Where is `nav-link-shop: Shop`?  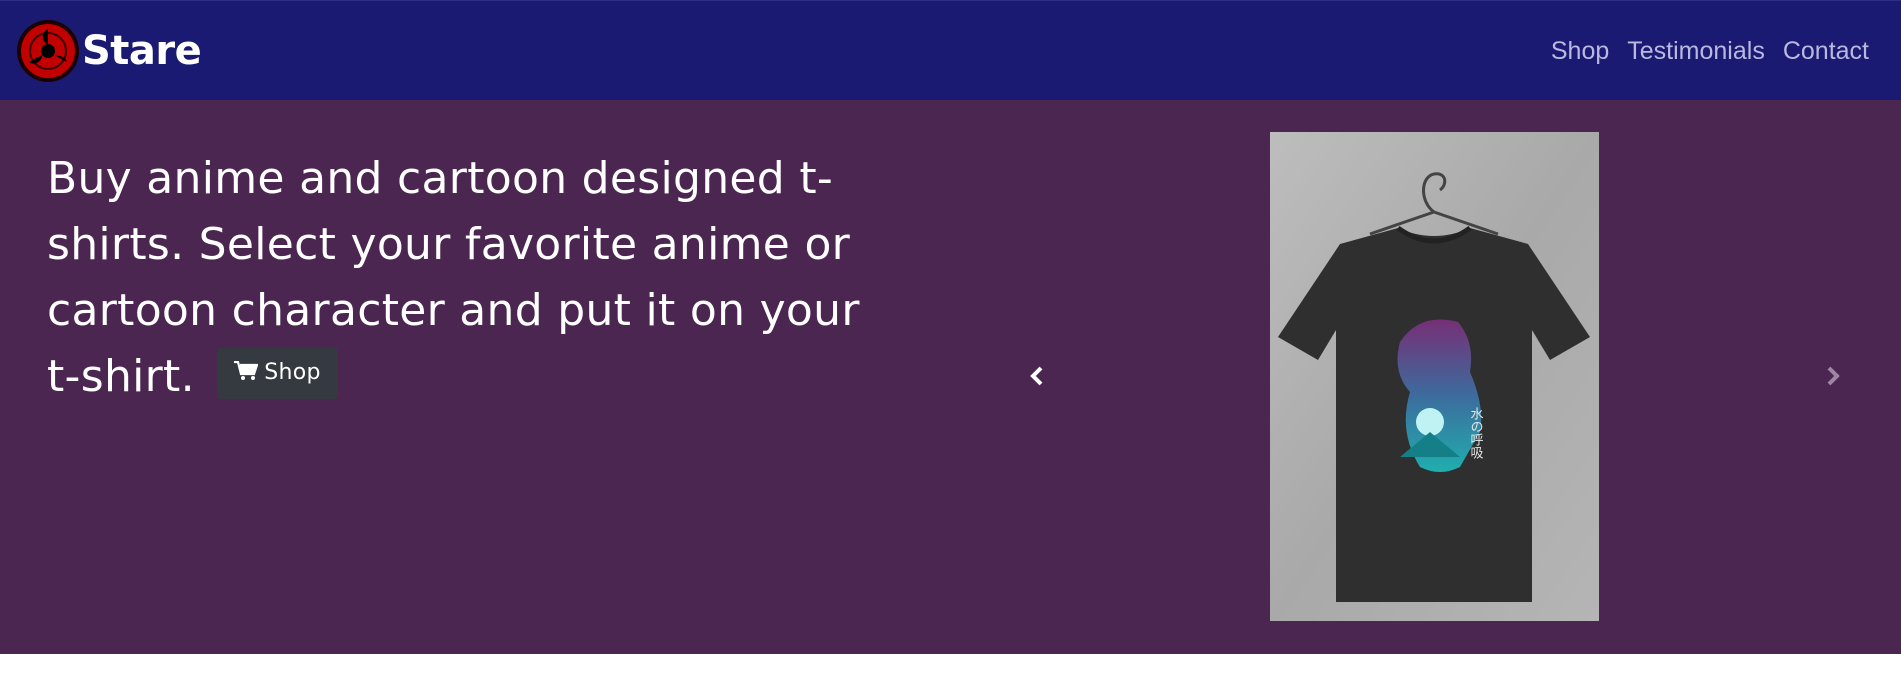
nav-link-shop: Shop is located at coordinates (1580, 51).